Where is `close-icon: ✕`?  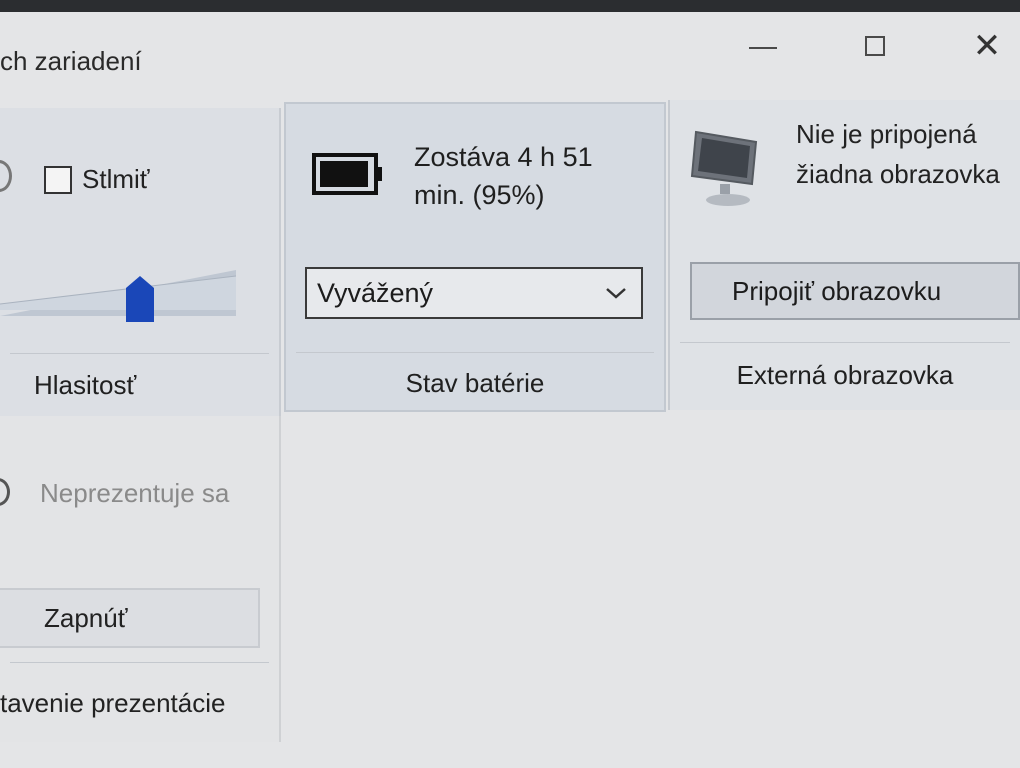 close-icon: ✕ is located at coordinates (987, 46).